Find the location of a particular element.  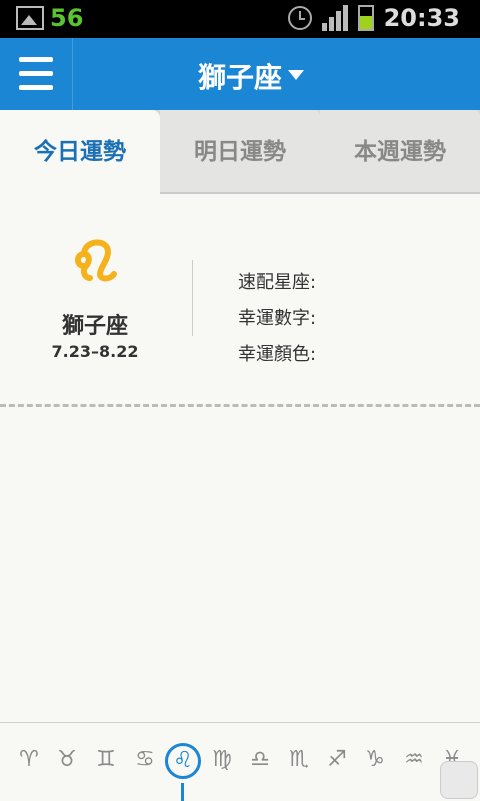

leo-icon is located at coordinates (96, 260).